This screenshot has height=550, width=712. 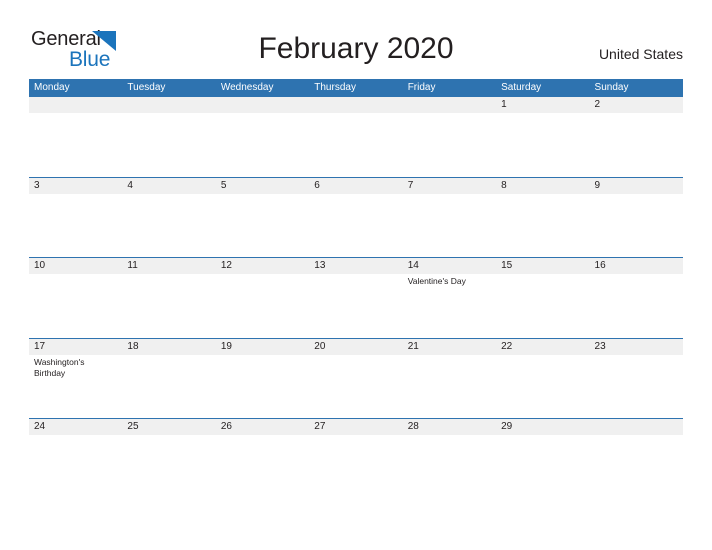 What do you see at coordinates (226, 427) in the screenshot?
I see `day-number: 26` at bounding box center [226, 427].